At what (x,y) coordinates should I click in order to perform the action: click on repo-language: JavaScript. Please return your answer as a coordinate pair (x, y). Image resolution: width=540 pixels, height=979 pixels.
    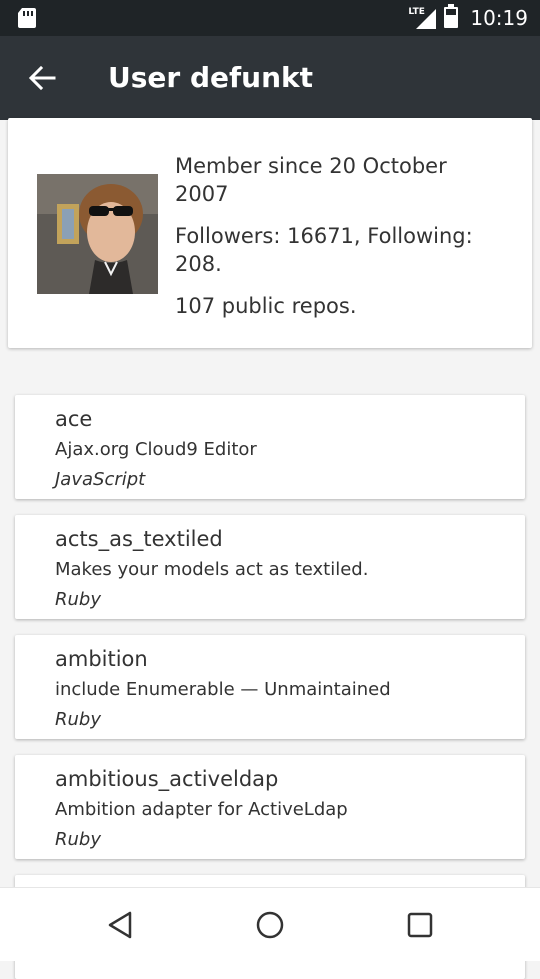
    Looking at the image, I should click on (100, 479).